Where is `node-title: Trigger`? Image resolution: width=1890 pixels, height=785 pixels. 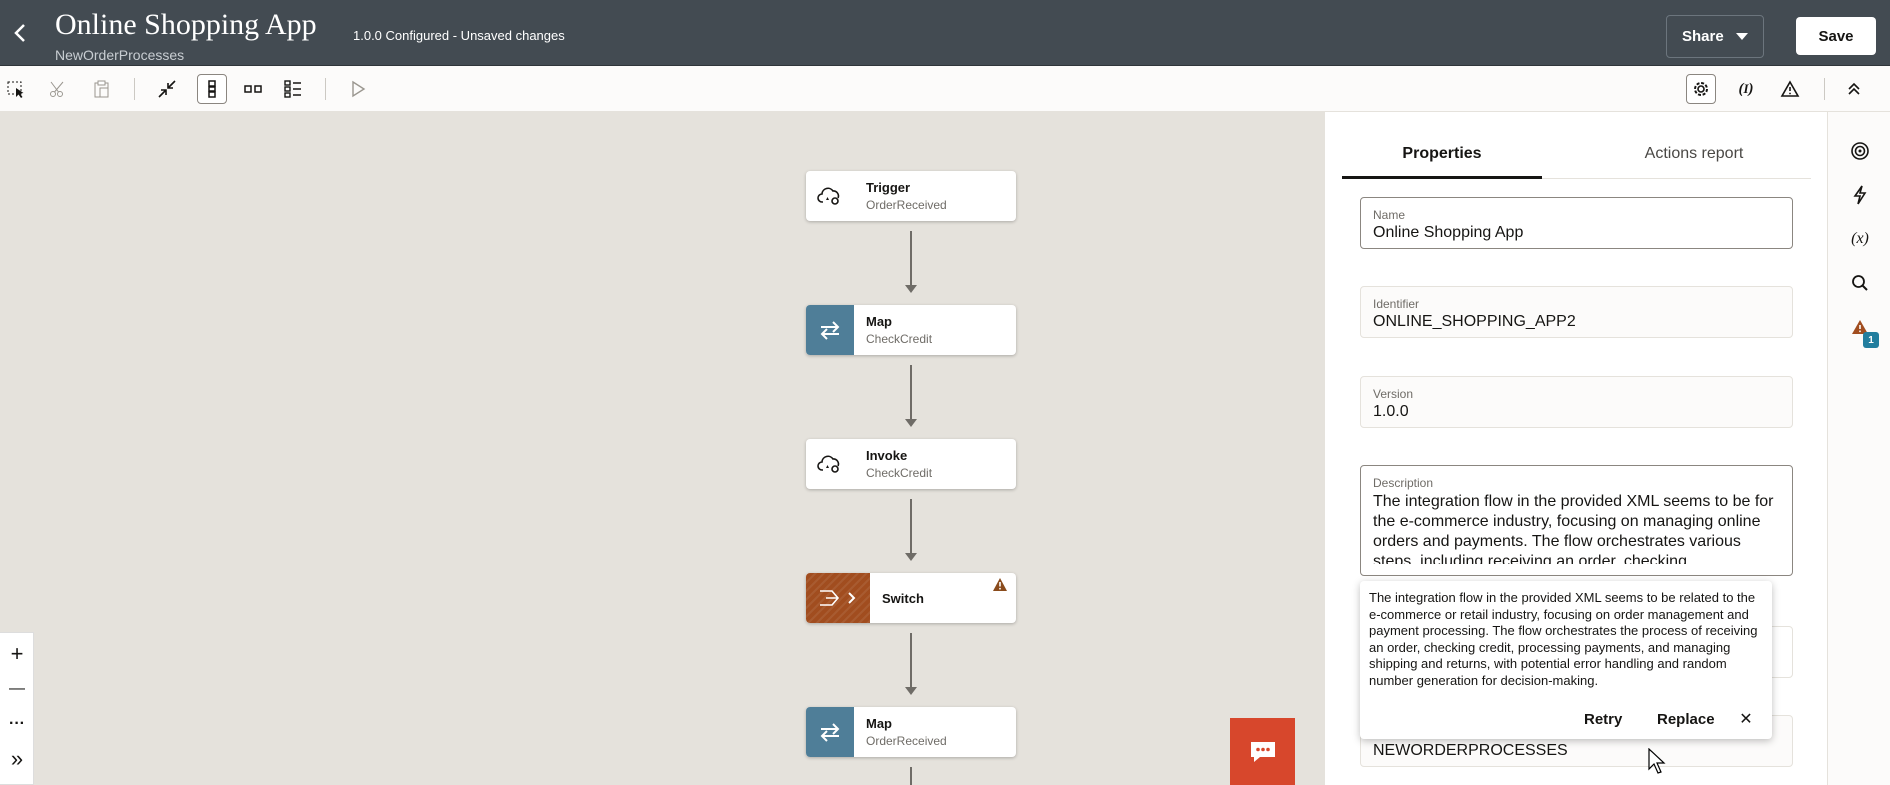
node-title: Trigger is located at coordinates (888, 187).